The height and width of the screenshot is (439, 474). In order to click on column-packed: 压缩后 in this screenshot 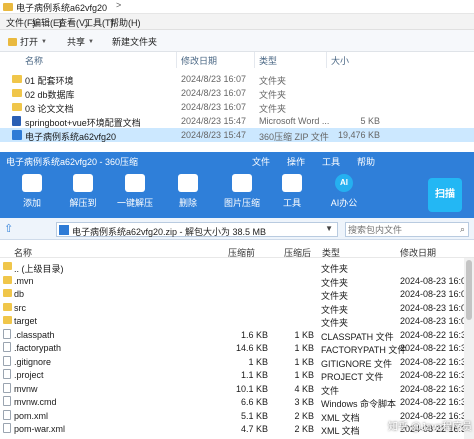, I will do `click(297, 252)`.